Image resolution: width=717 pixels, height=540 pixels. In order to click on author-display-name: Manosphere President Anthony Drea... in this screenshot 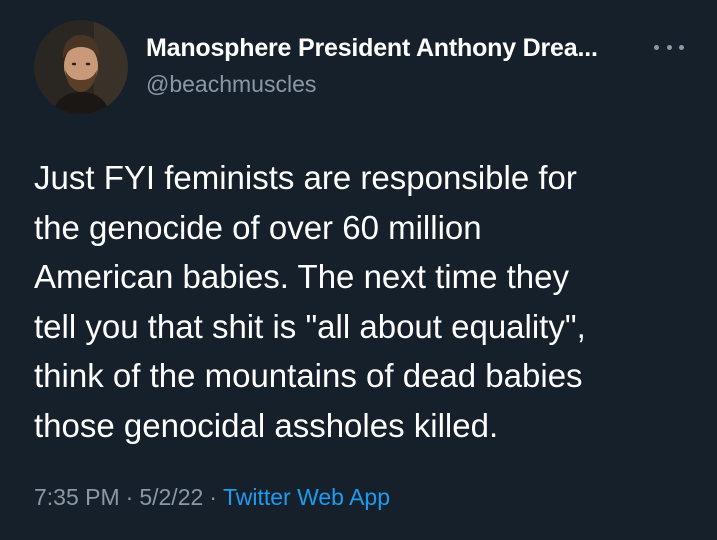, I will do `click(372, 48)`.